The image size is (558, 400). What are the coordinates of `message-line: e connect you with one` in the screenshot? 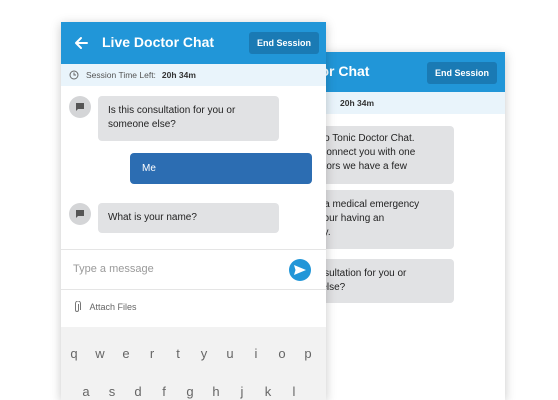 It's located at (364, 152).